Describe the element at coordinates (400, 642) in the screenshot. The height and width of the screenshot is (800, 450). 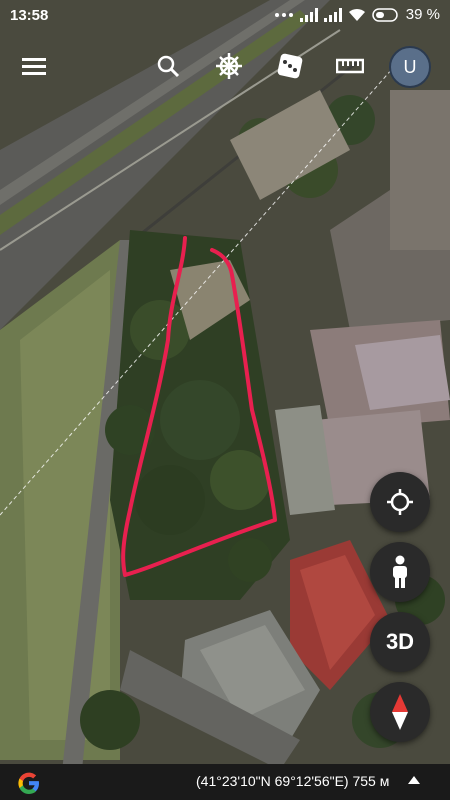
I see `3d-toggle-button: 3D` at that location.